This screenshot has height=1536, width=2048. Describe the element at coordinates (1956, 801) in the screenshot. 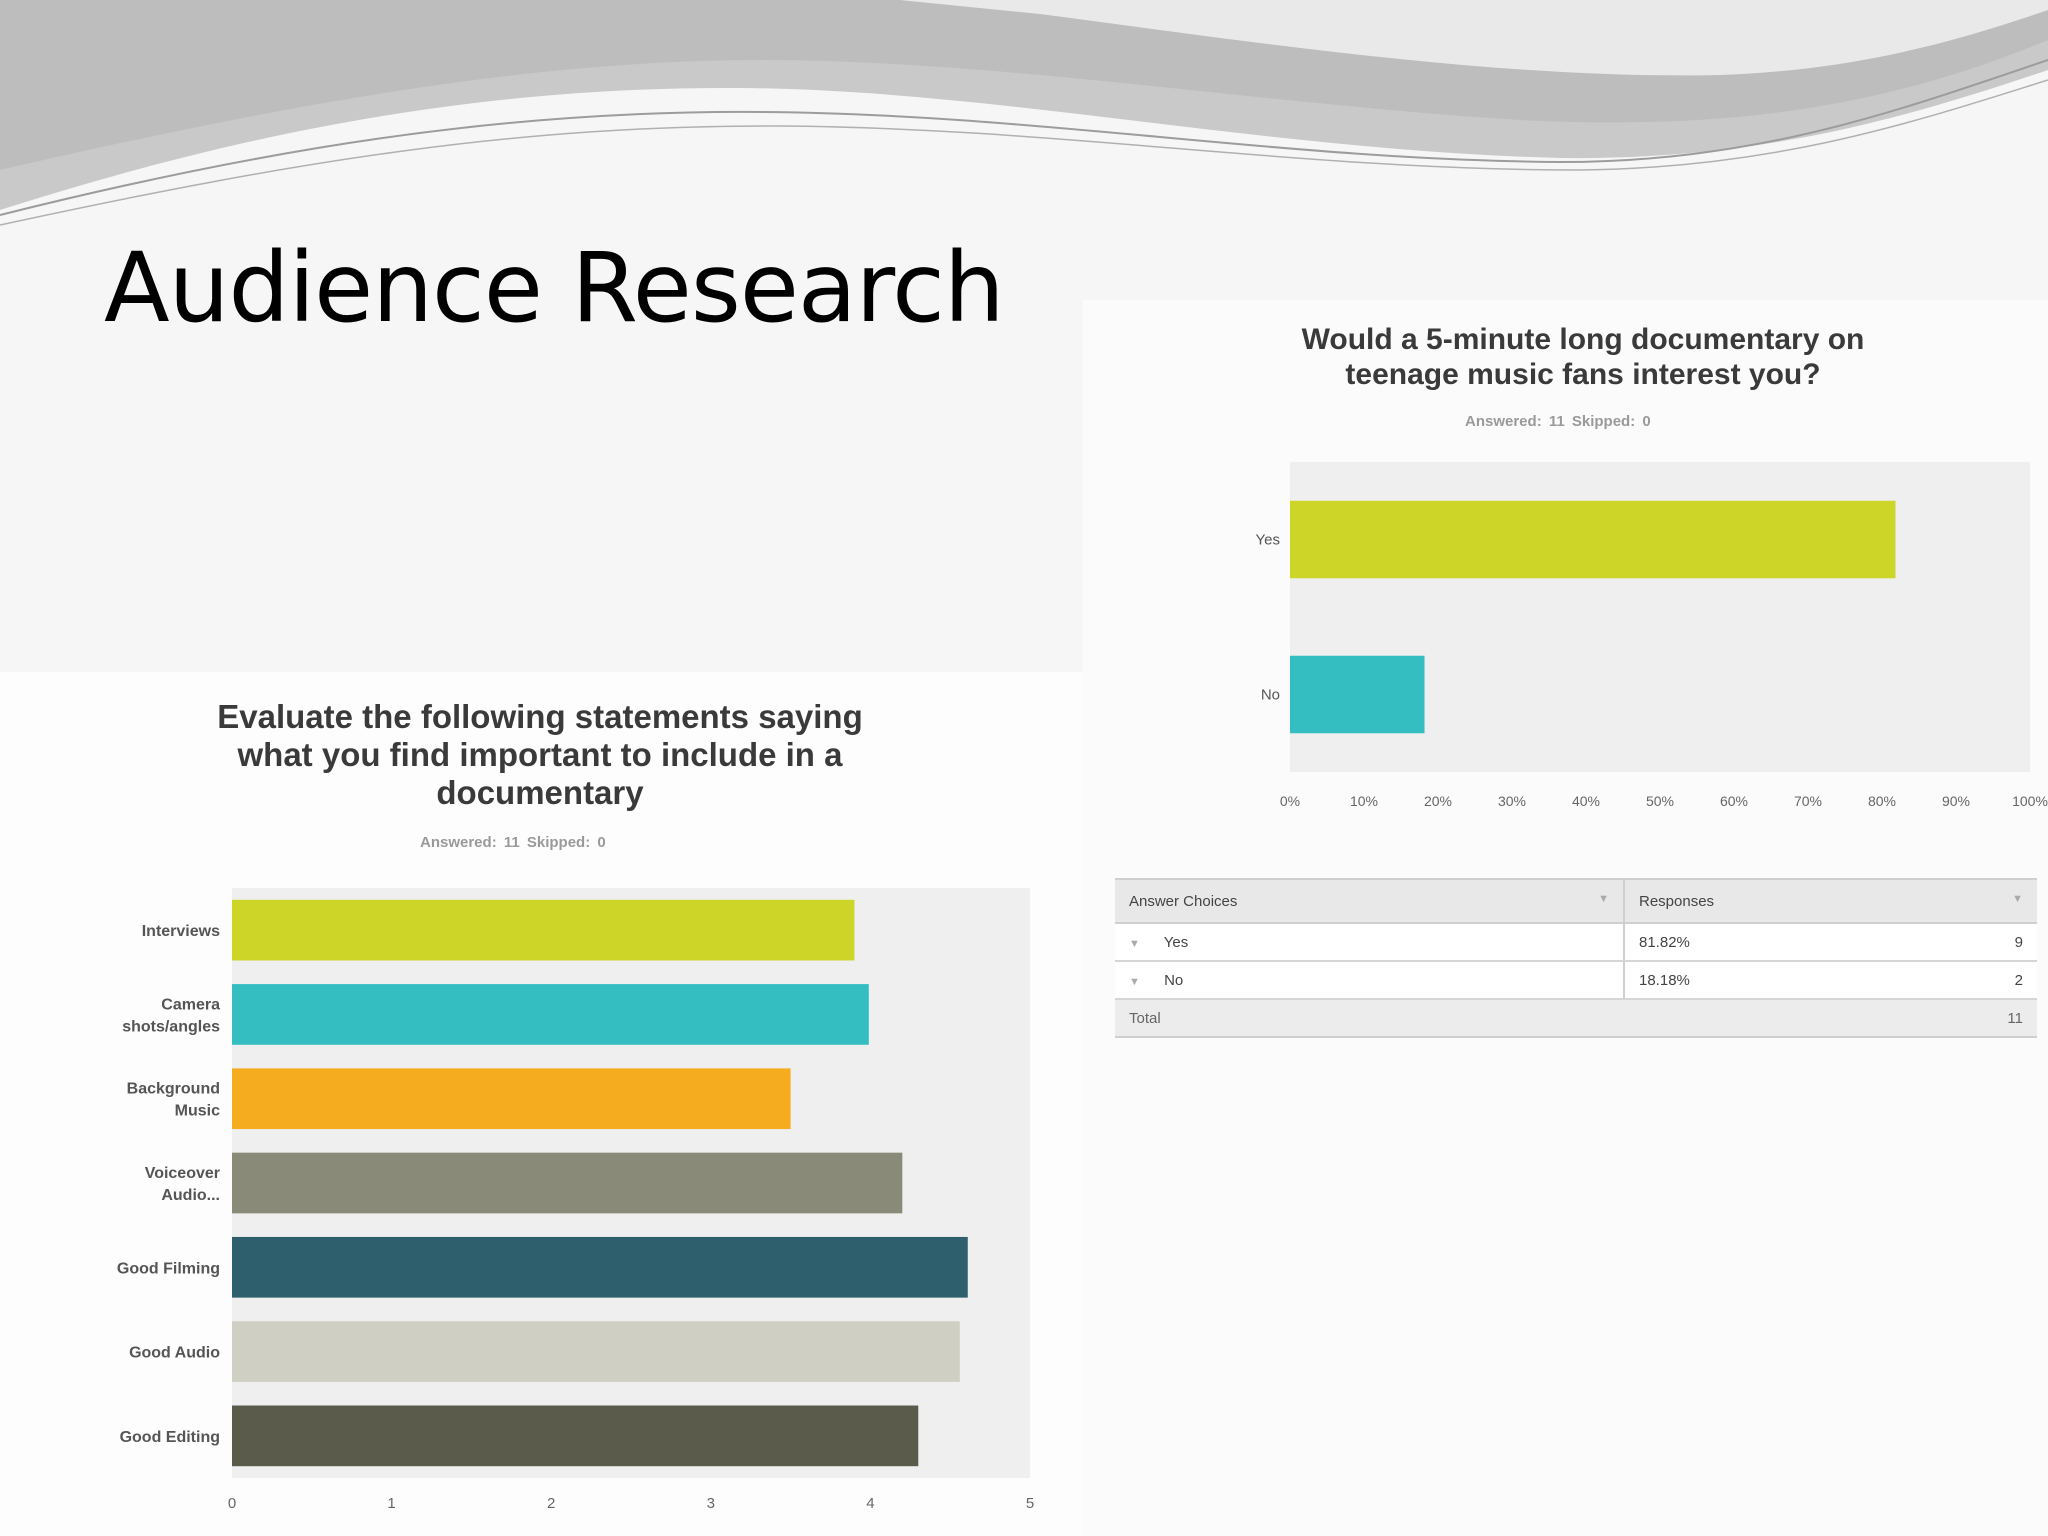

I see `x-tick-label: 90%` at that location.